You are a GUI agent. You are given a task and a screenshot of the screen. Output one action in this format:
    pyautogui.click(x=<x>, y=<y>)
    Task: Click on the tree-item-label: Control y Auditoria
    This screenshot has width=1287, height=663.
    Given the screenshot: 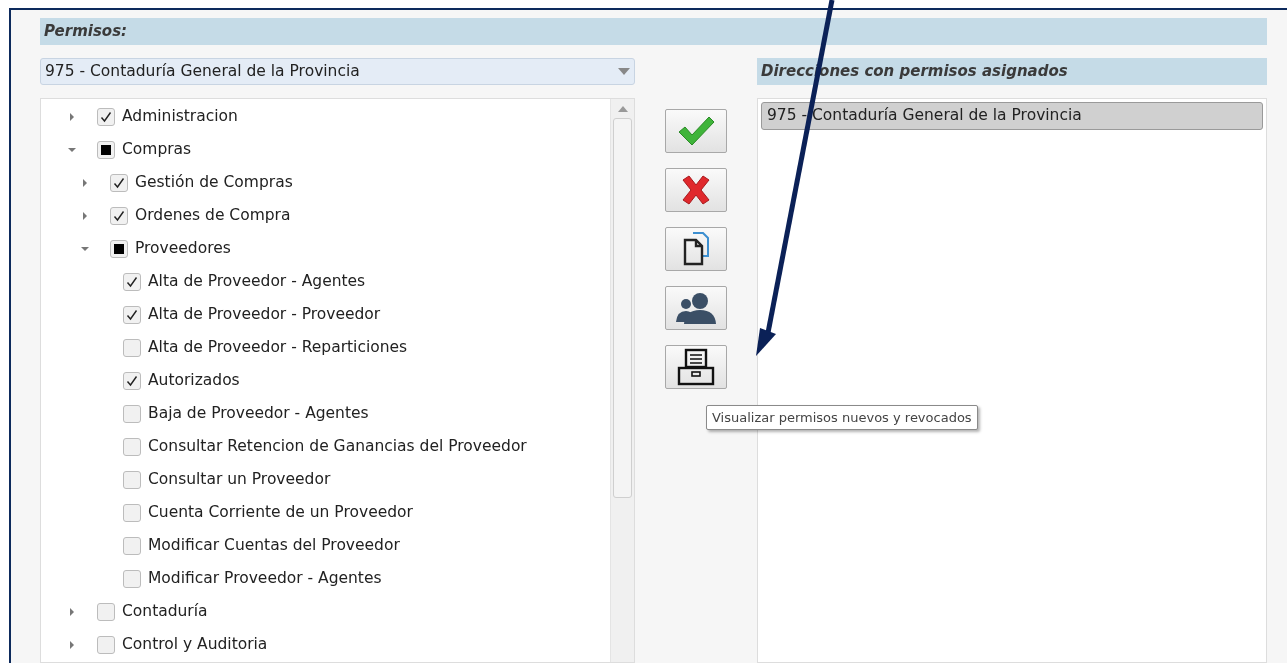 What is the action you would take?
    pyautogui.click(x=195, y=644)
    